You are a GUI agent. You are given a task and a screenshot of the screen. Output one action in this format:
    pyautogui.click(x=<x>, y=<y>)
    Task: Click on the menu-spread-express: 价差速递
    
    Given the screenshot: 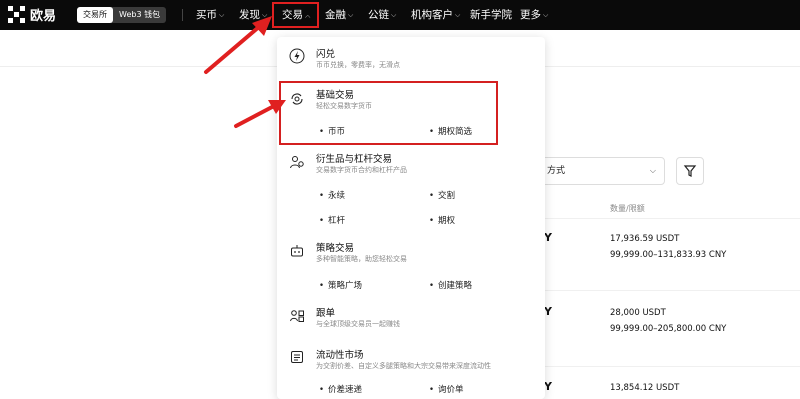 What is the action you would take?
    pyautogui.click(x=340, y=389)
    